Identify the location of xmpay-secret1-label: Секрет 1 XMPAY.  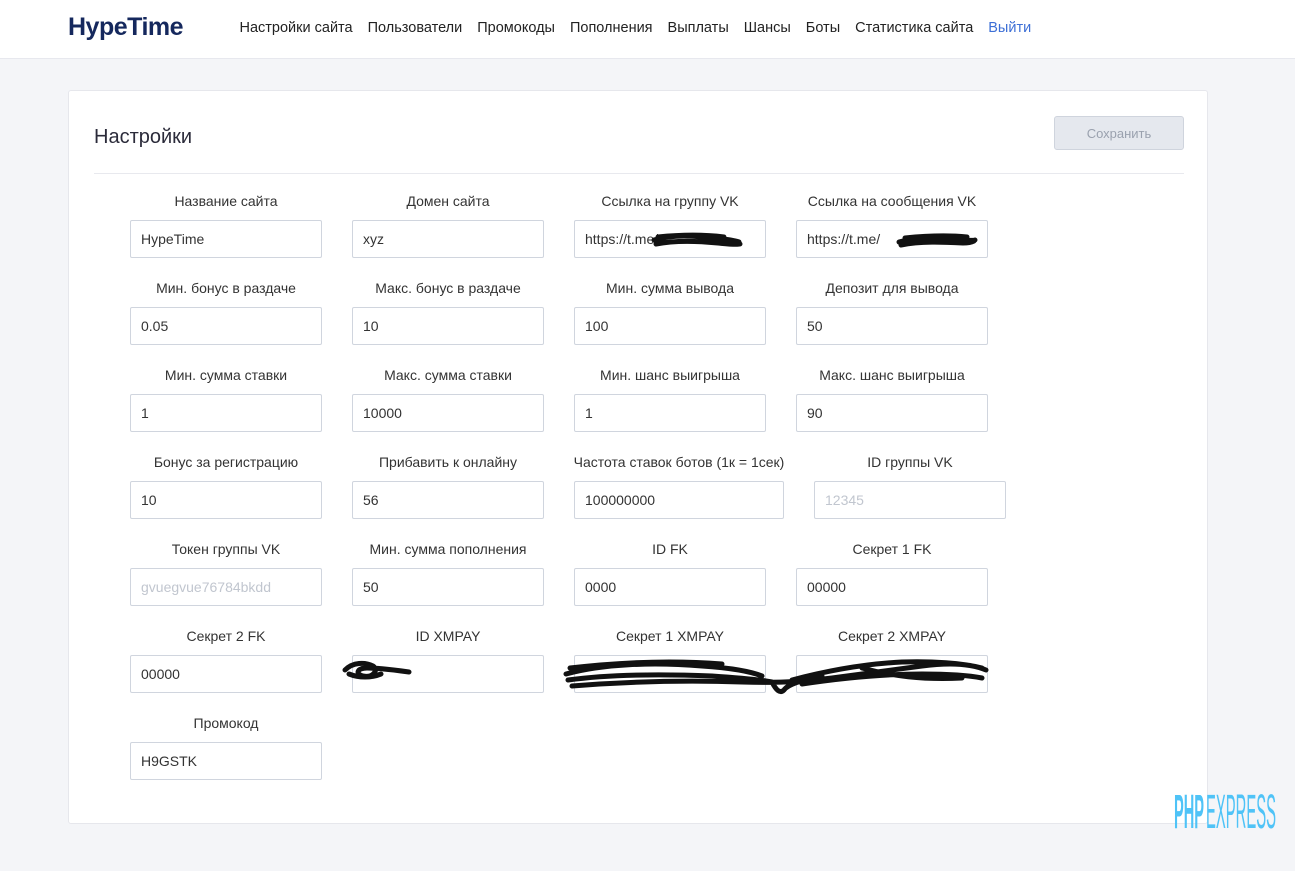
(670, 636).